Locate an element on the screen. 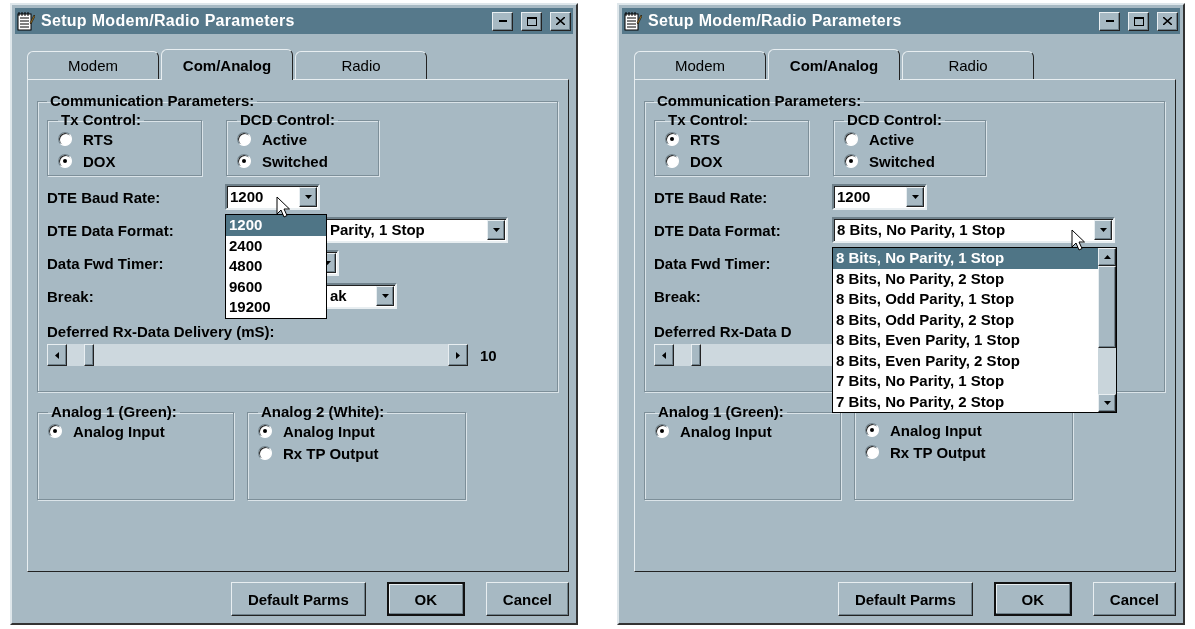  slider-value: 10 is located at coordinates (488, 355).